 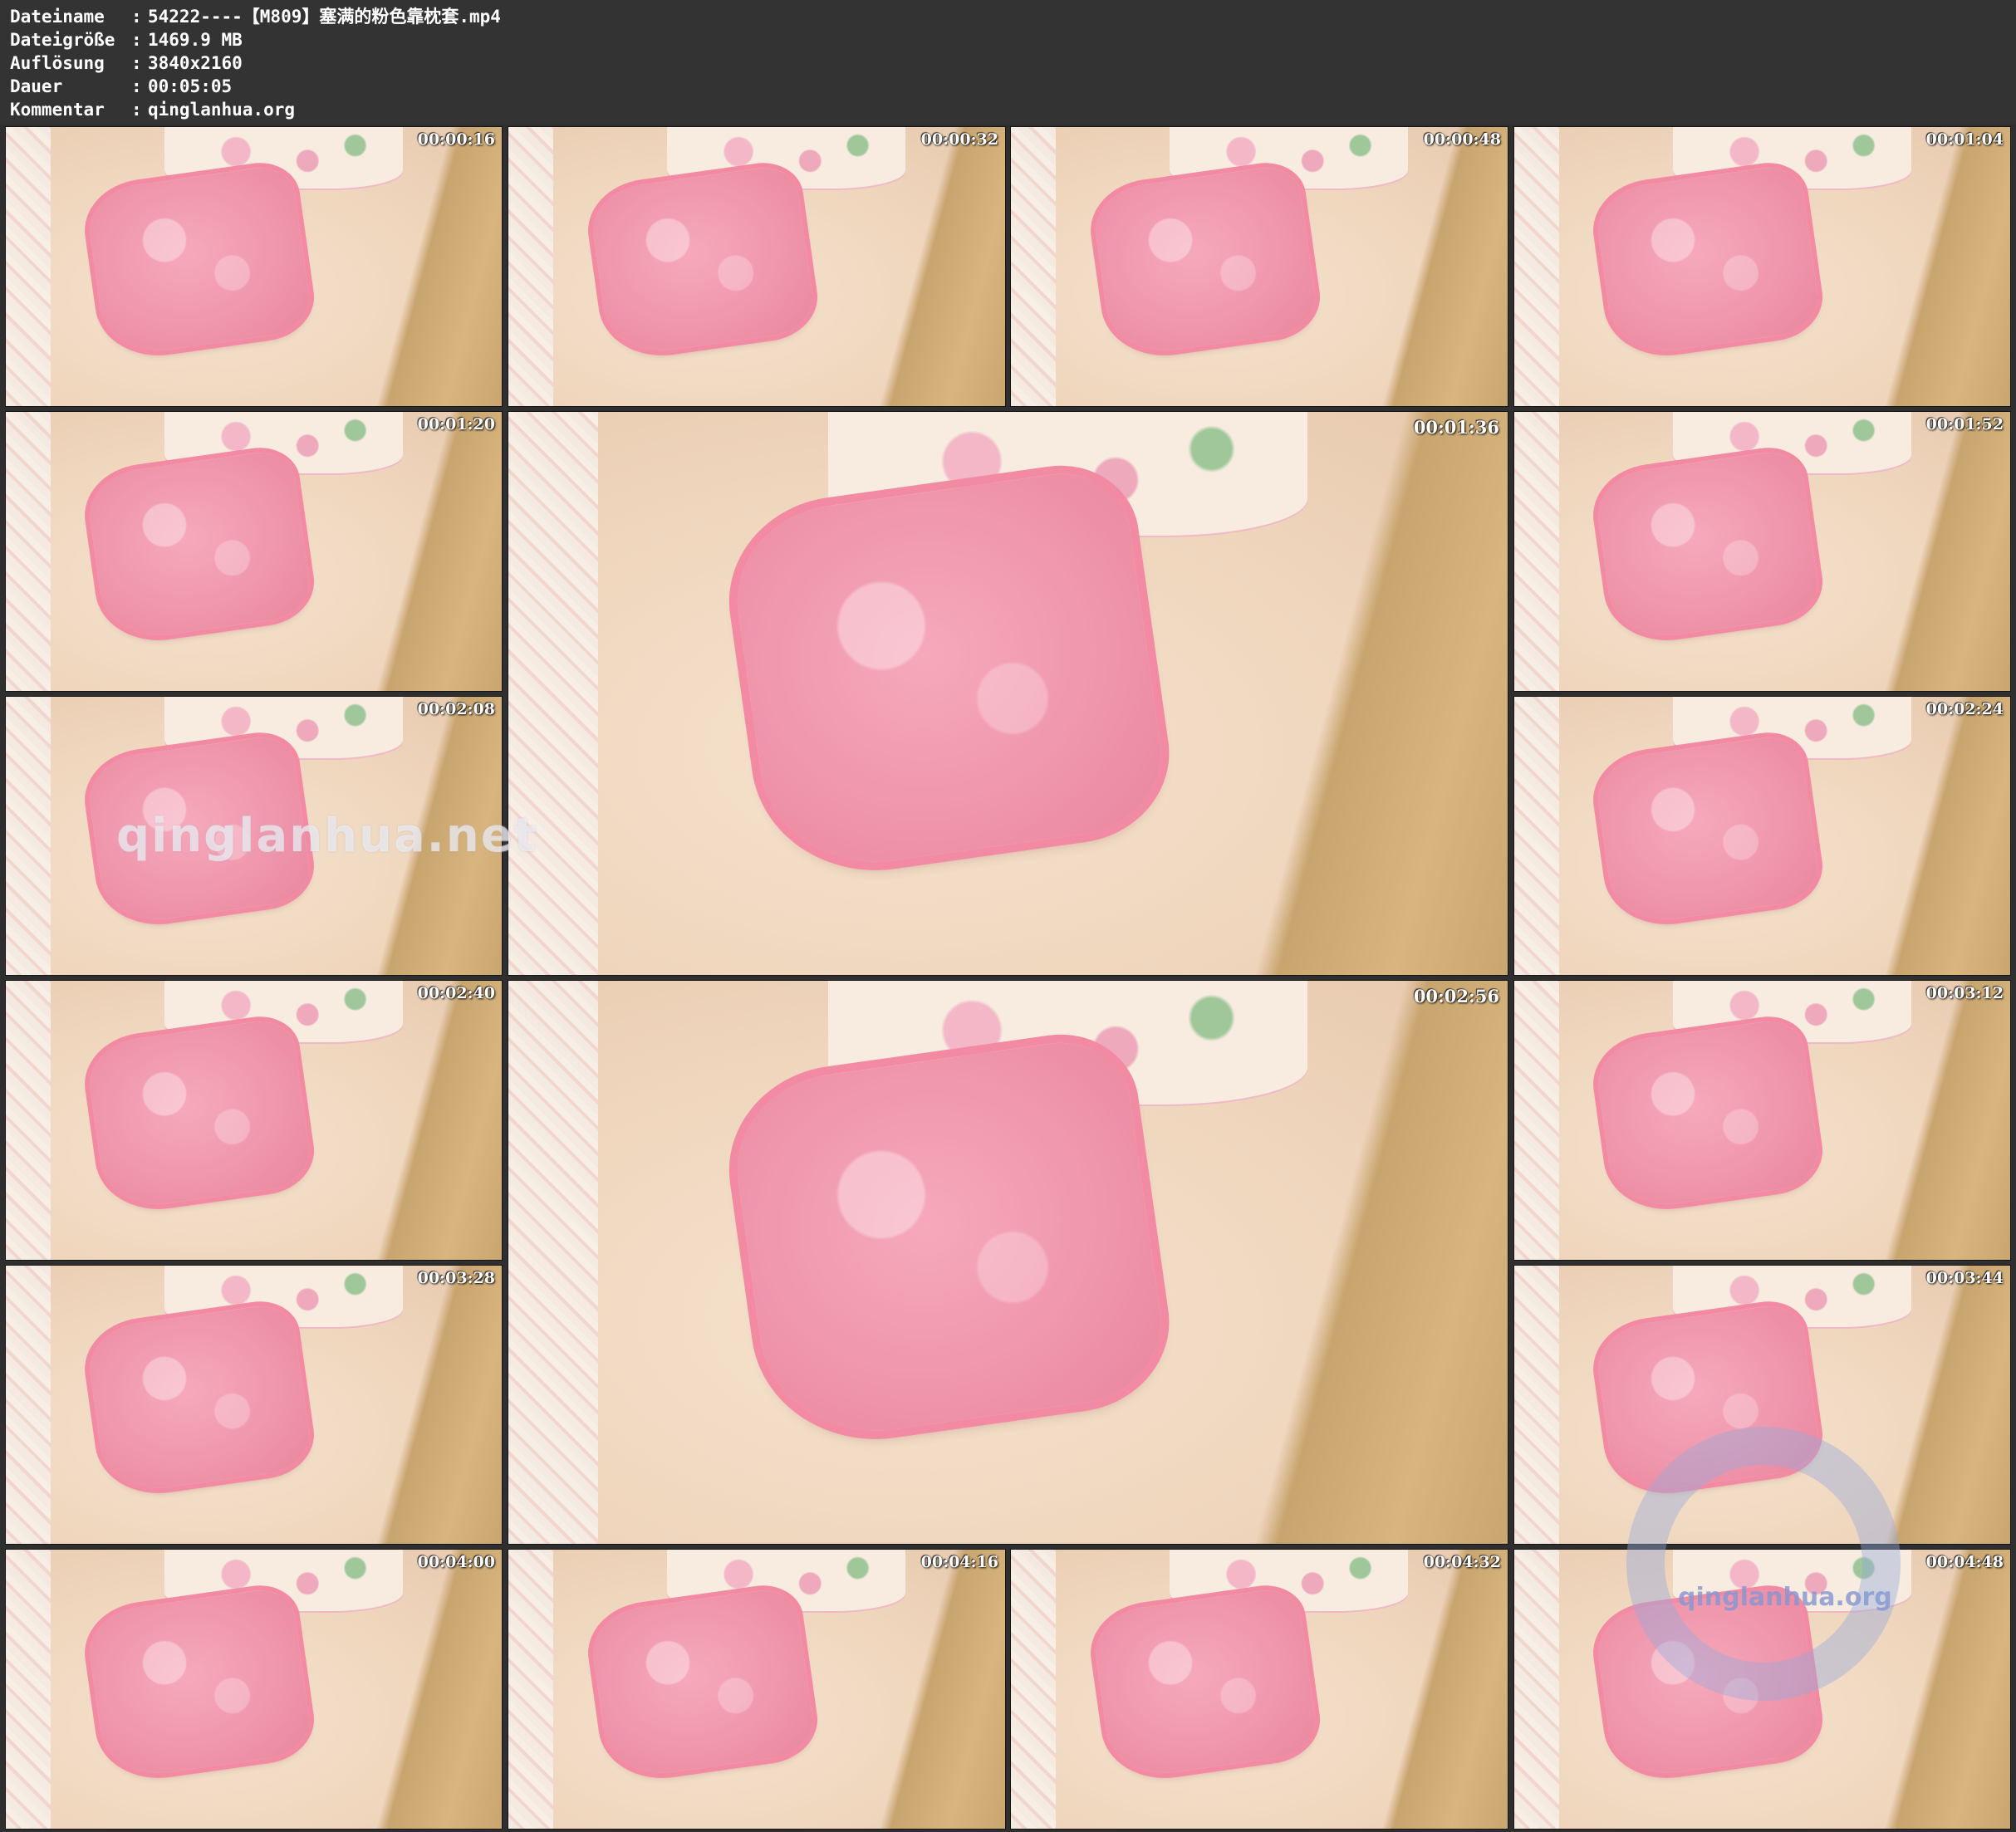 What do you see at coordinates (1964, 1562) in the screenshot?
I see `thumbnail-timestamp: 00:04:48` at bounding box center [1964, 1562].